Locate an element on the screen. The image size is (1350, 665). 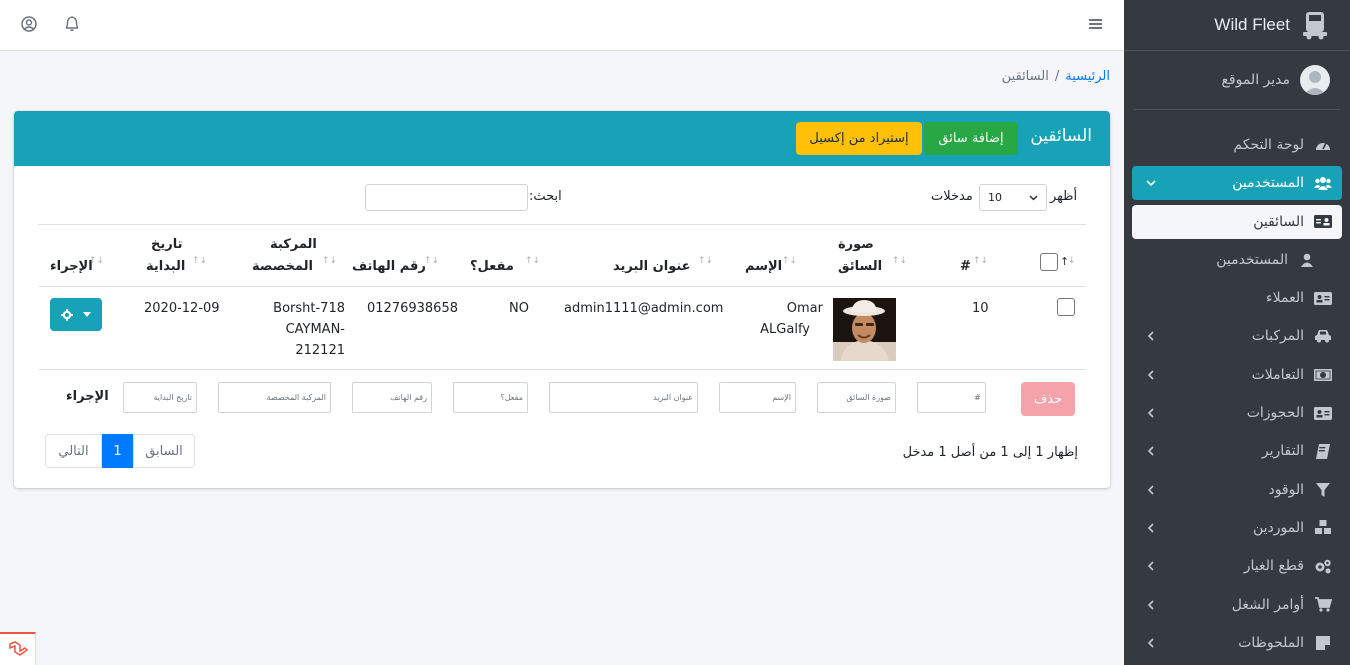
sidebar-item-dashboard: لوحة التحكم is located at coordinates (1237, 145).